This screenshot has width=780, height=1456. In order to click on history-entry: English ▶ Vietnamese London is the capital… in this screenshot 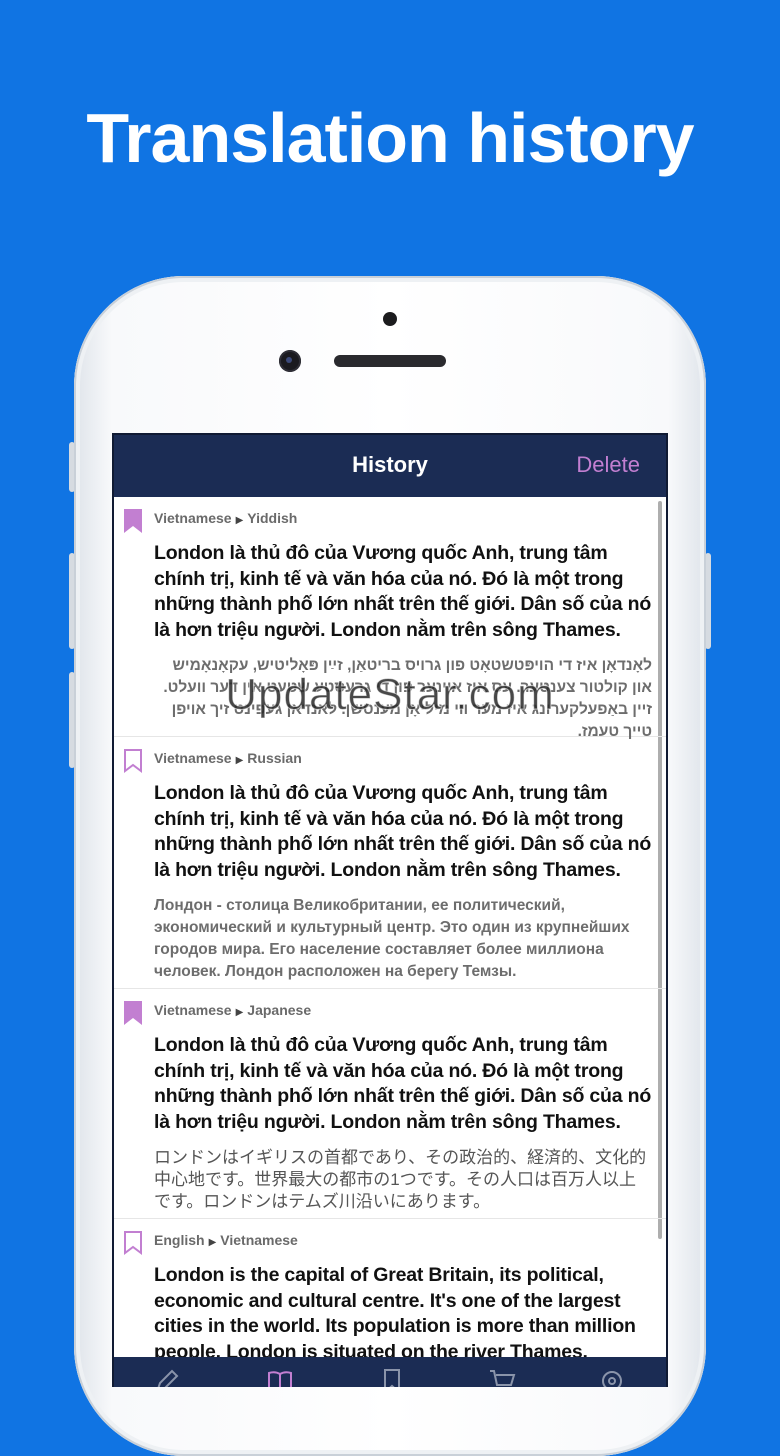, I will do `click(390, 1288)`.